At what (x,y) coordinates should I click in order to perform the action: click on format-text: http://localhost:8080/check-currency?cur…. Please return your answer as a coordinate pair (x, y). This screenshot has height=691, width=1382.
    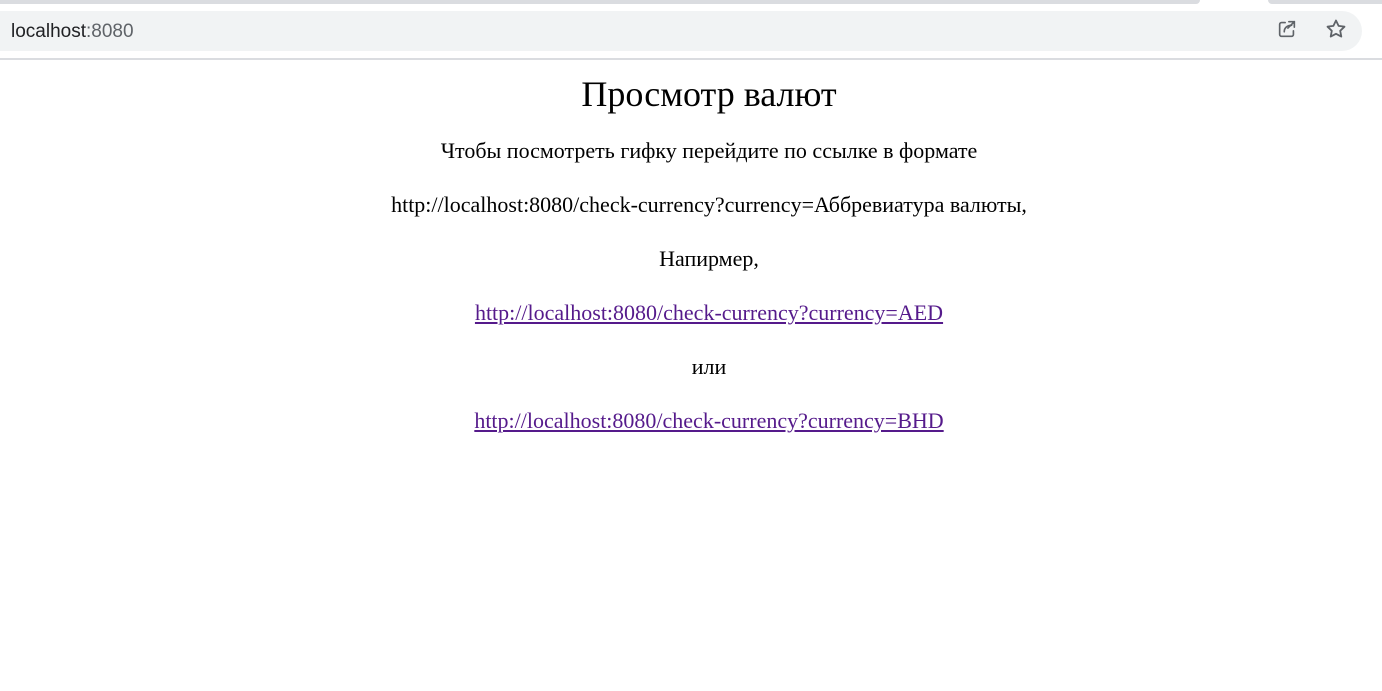
    Looking at the image, I should click on (709, 204).